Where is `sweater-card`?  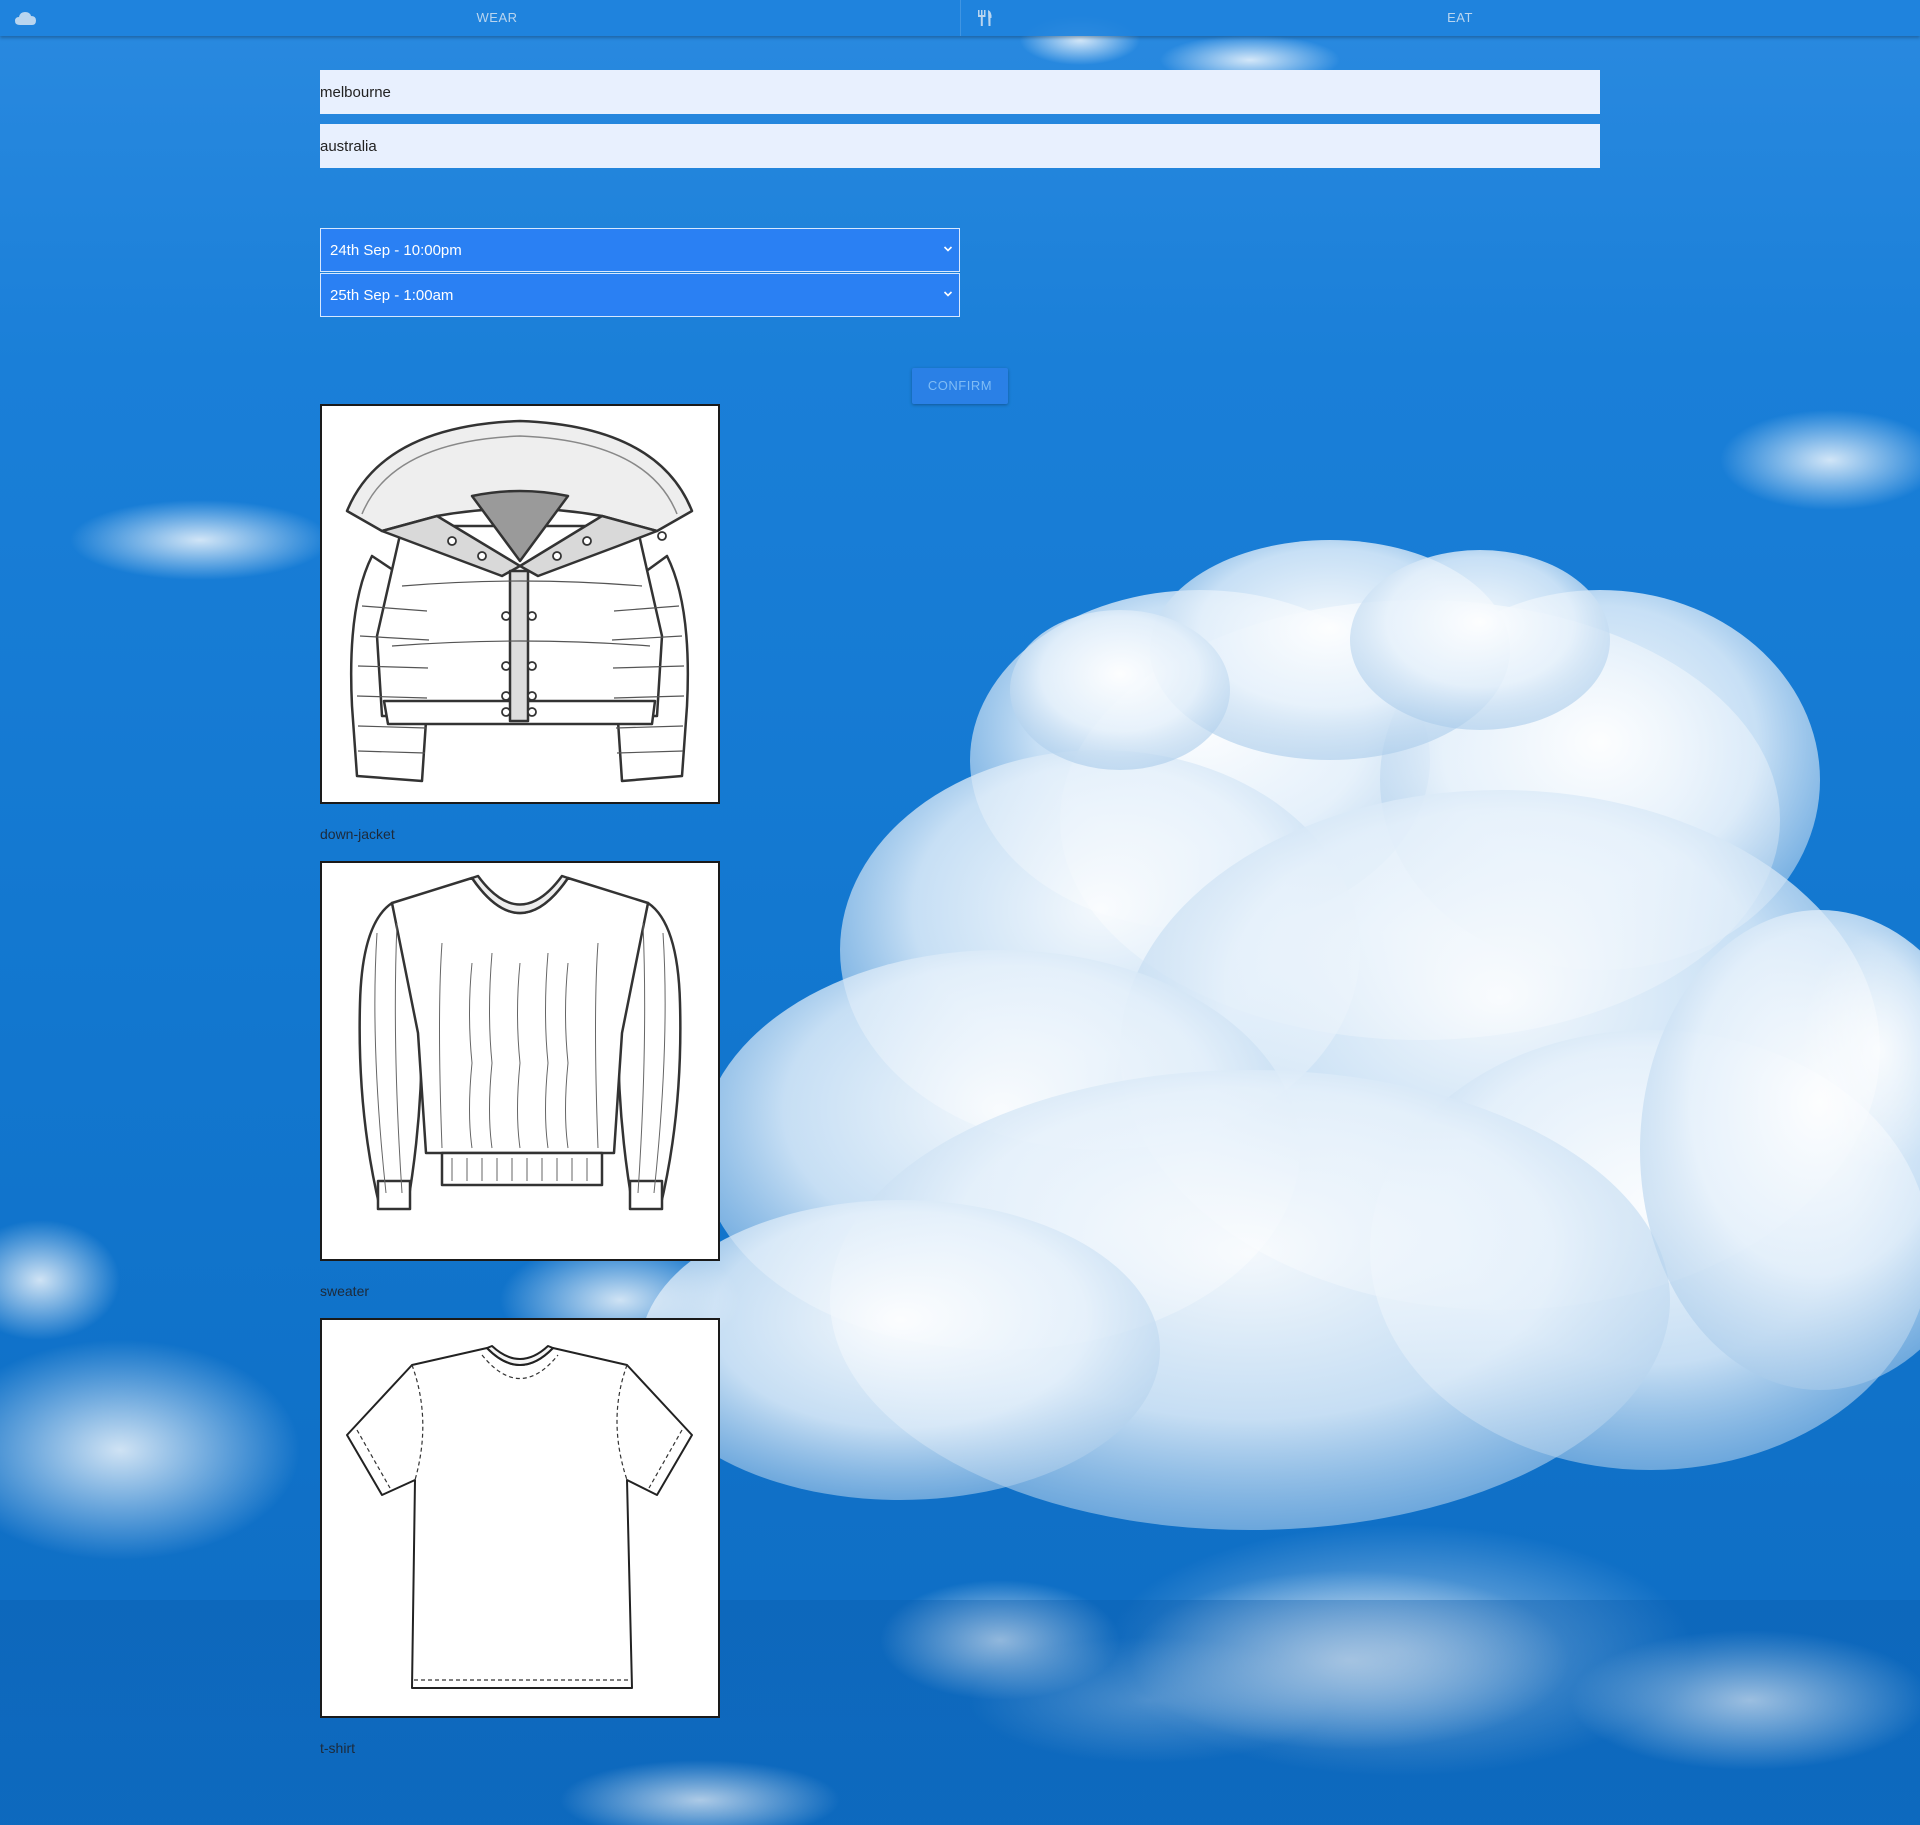 sweater-card is located at coordinates (520, 1061).